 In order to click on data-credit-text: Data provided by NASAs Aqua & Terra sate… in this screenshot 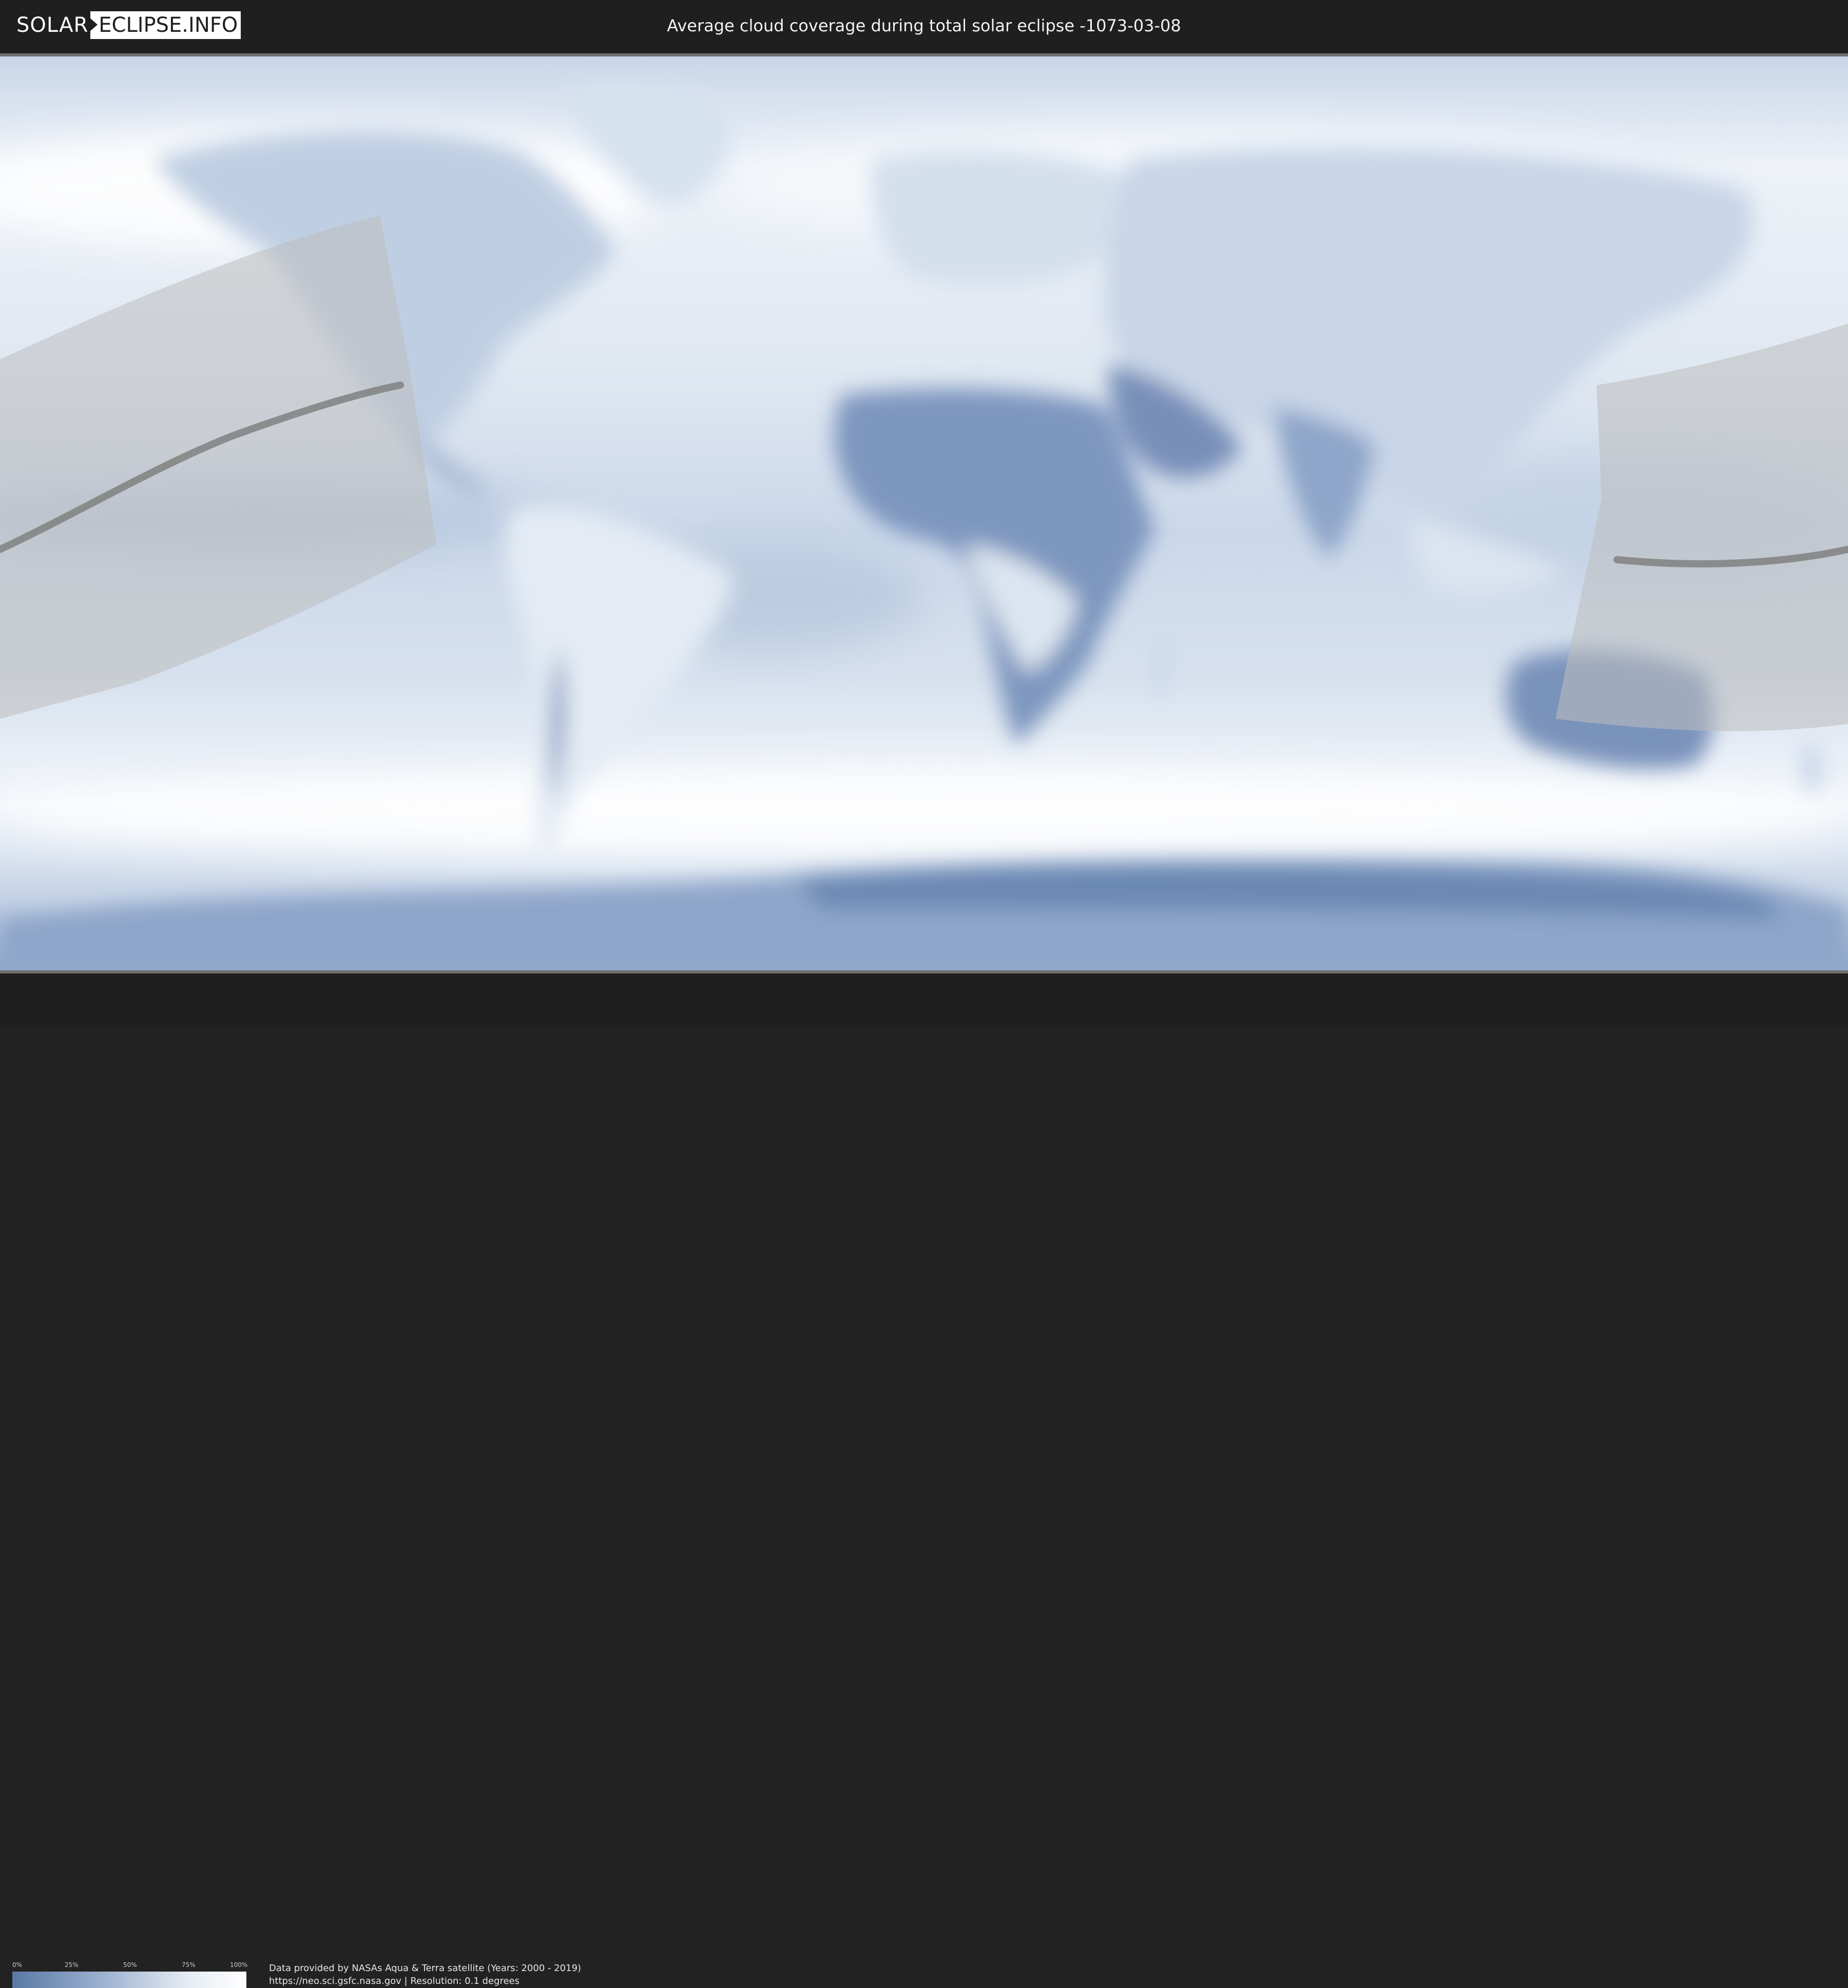, I will do `click(425, 1969)`.